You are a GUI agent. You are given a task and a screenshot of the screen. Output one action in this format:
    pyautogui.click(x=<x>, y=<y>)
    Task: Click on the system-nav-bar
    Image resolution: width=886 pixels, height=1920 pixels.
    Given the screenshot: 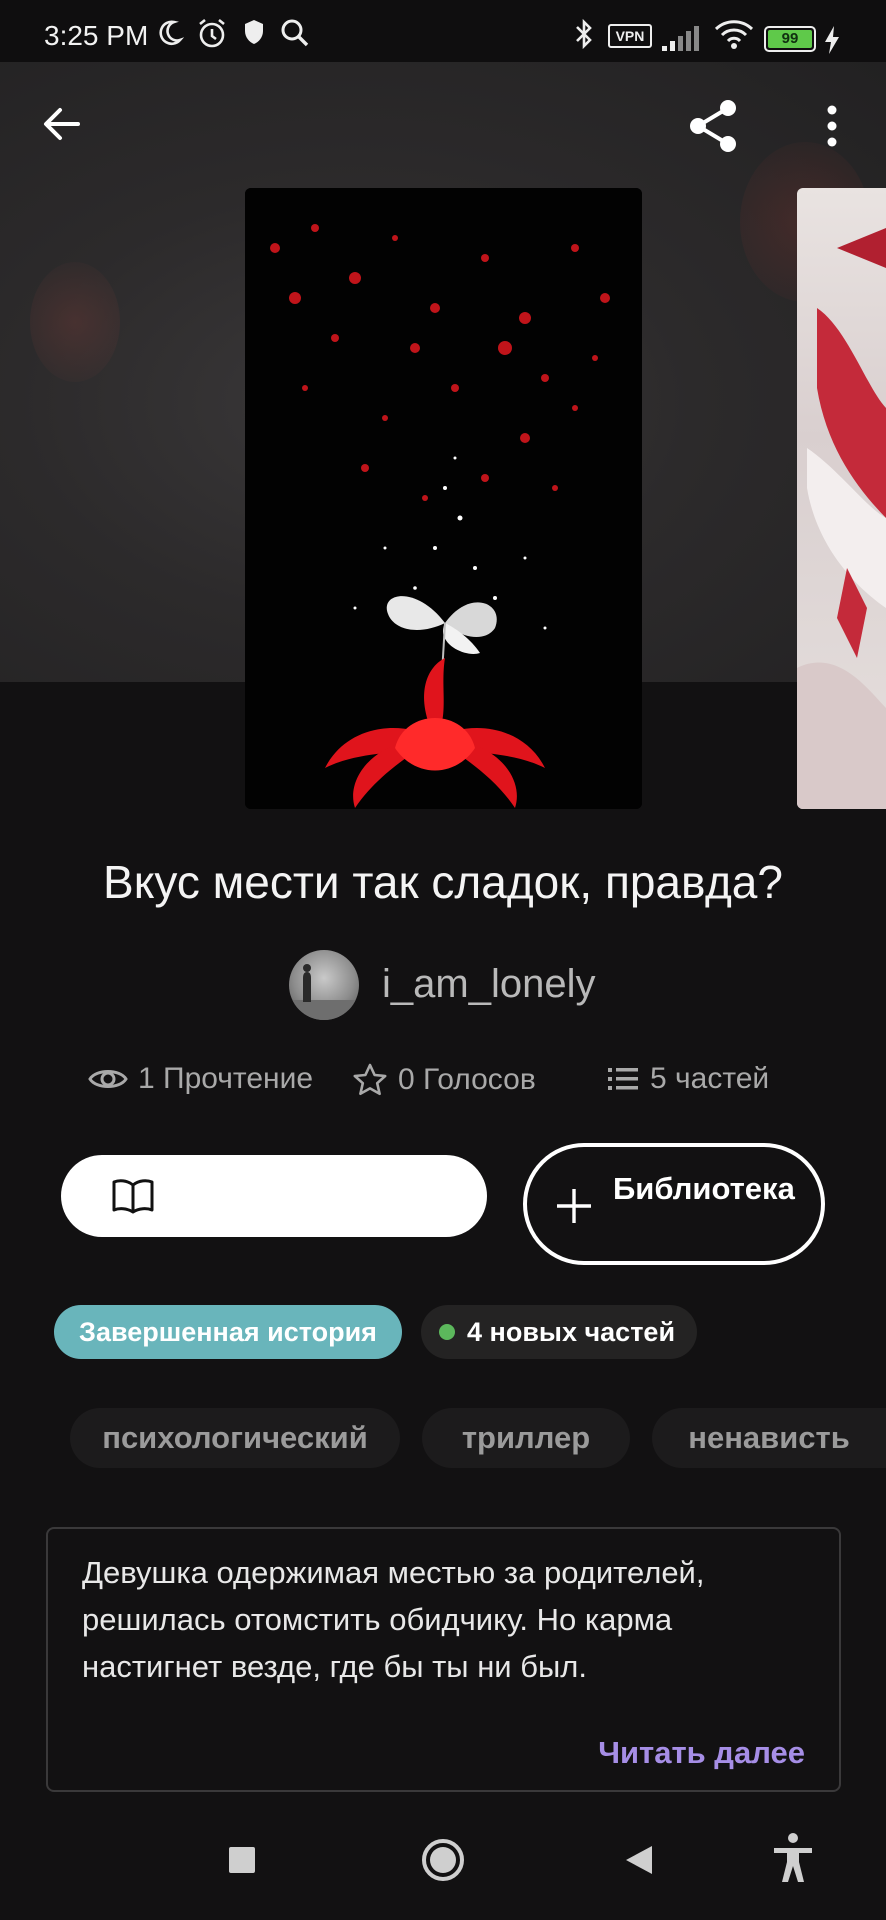 What is the action you would take?
    pyautogui.click(x=443, y=1865)
    